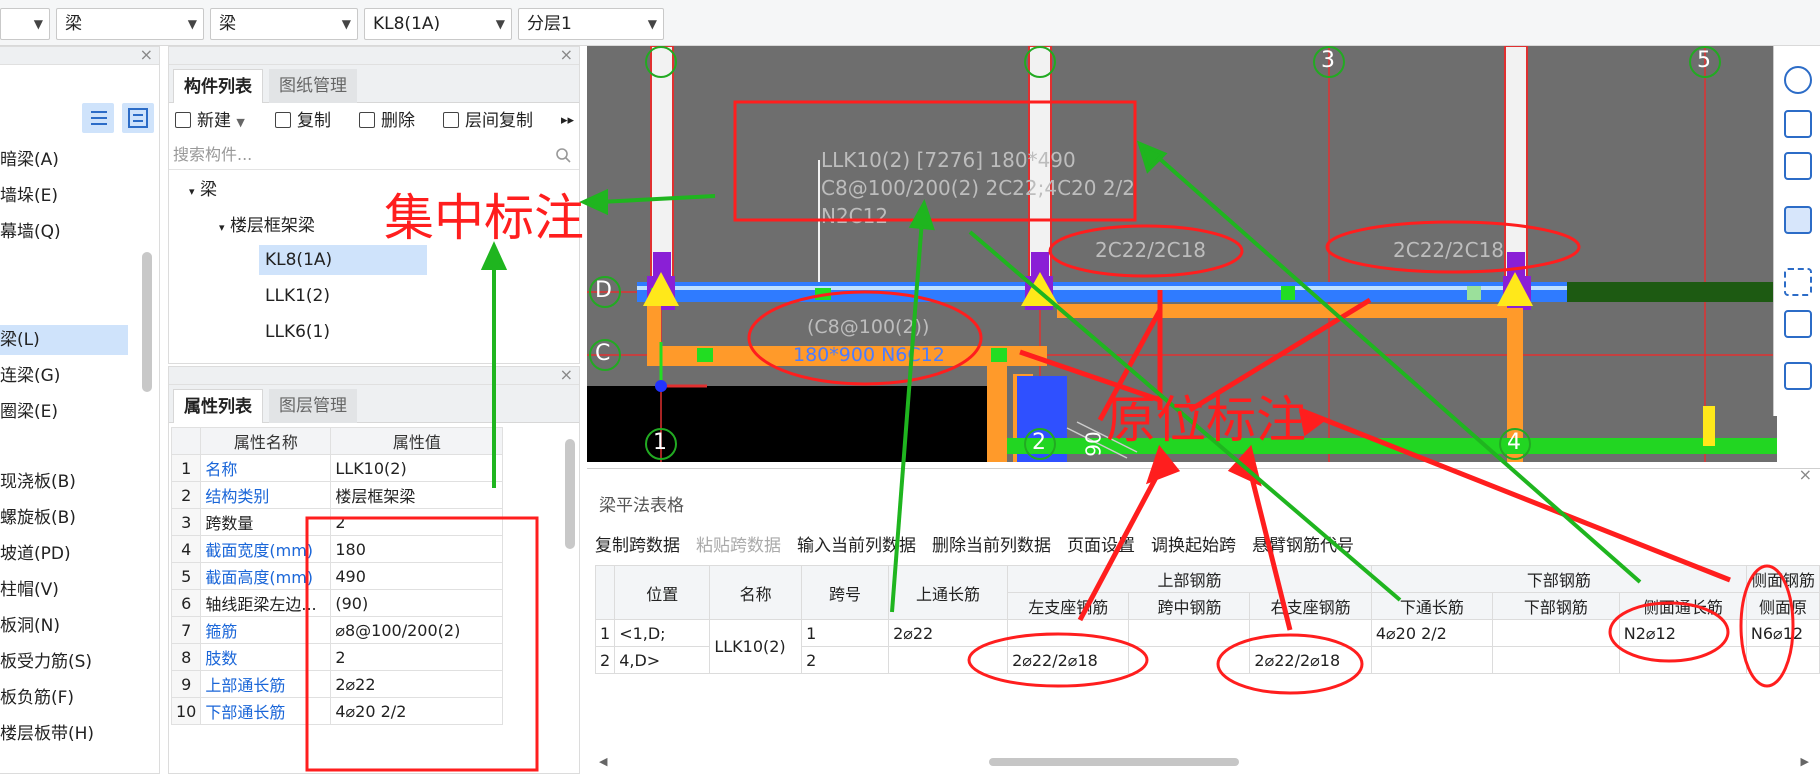  Describe the element at coordinates (738, 546) in the screenshot. I see `paste-span-button: 粘贴跨数据` at that location.